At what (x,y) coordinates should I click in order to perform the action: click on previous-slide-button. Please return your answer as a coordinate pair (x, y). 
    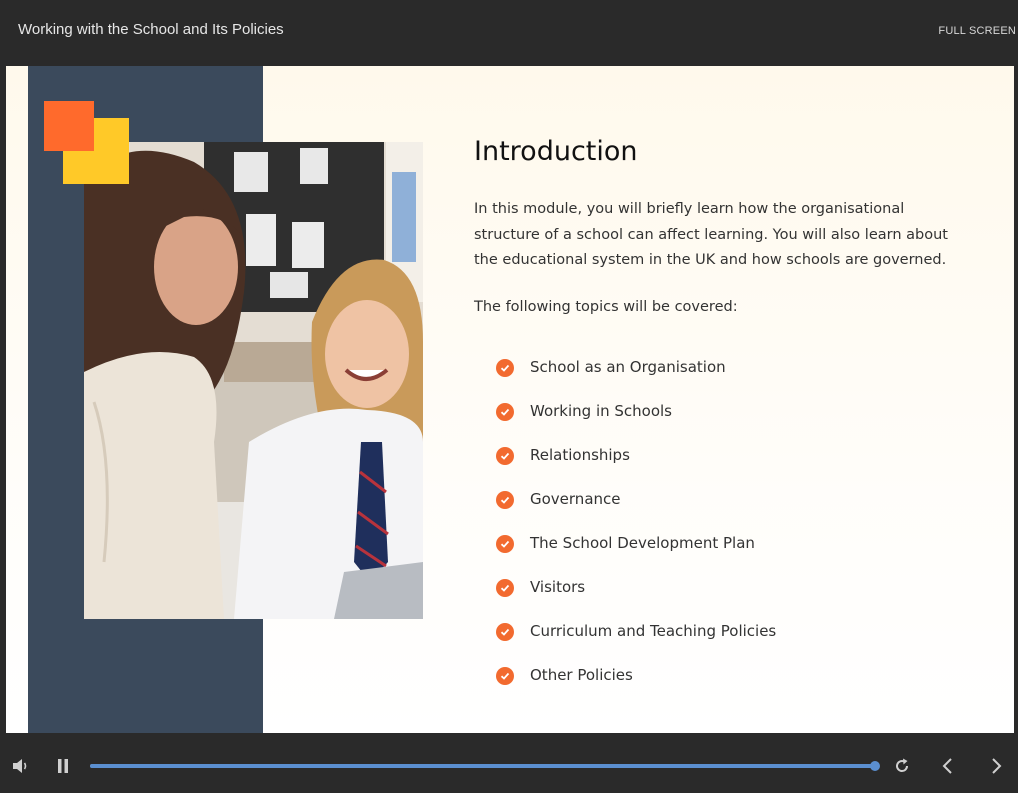
    Looking at the image, I should click on (948, 766).